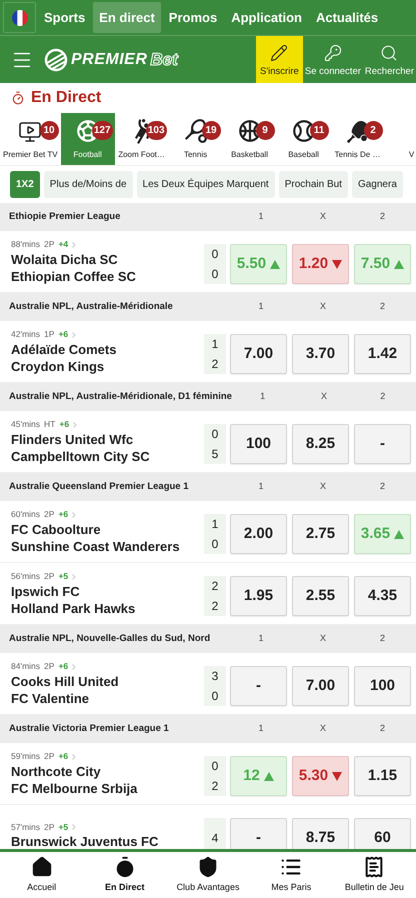 Image resolution: width=416 pixels, height=898 pixels. Describe the element at coordinates (195, 139) in the screenshot. I see `sport-tab: Tennis 19` at that location.